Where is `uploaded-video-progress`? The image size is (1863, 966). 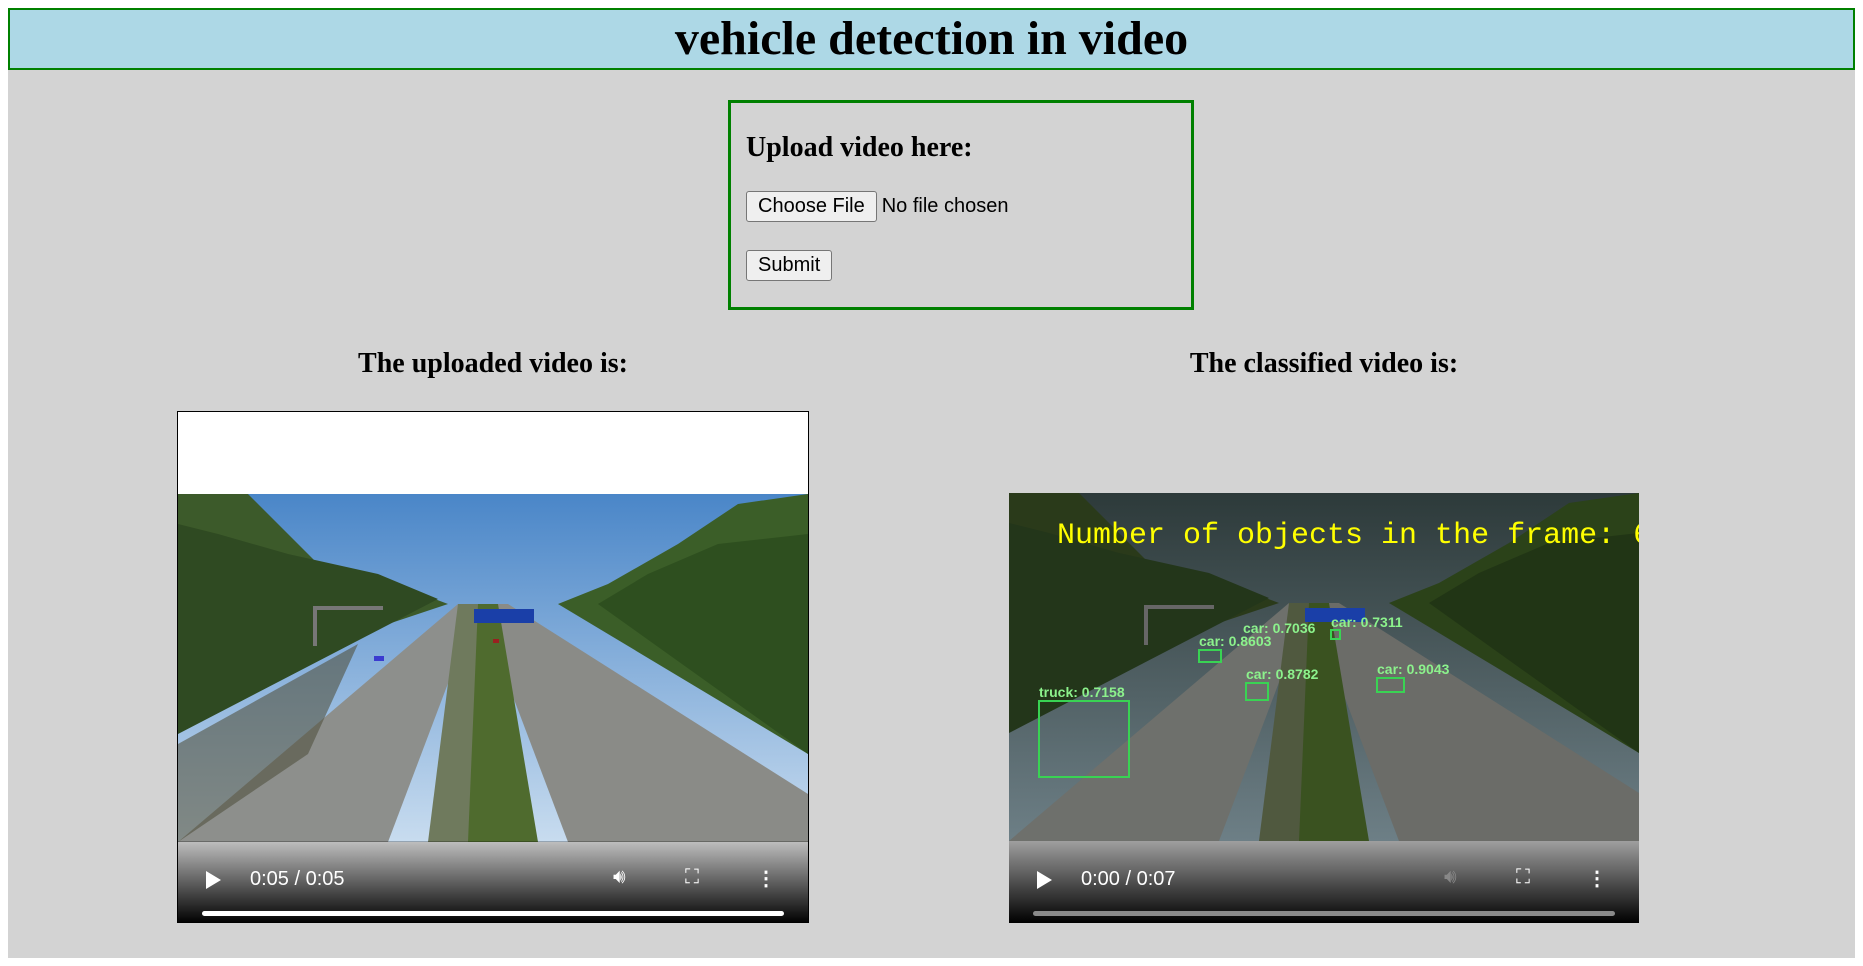
uploaded-video-progress is located at coordinates (493, 913).